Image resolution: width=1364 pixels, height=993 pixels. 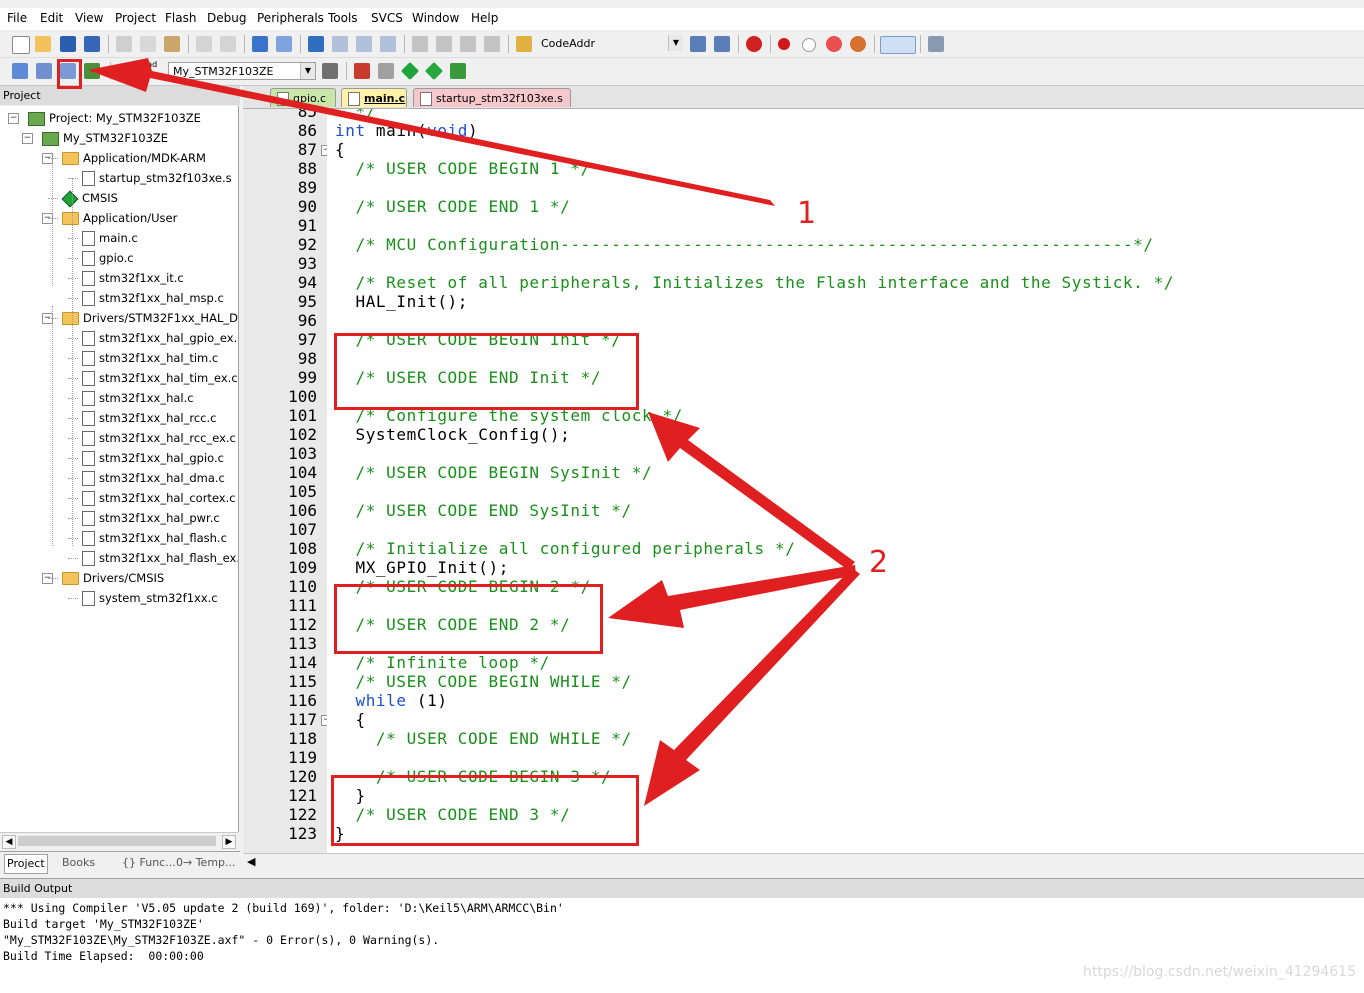 I want to click on menu-flash: Flash, so click(x=180, y=18).